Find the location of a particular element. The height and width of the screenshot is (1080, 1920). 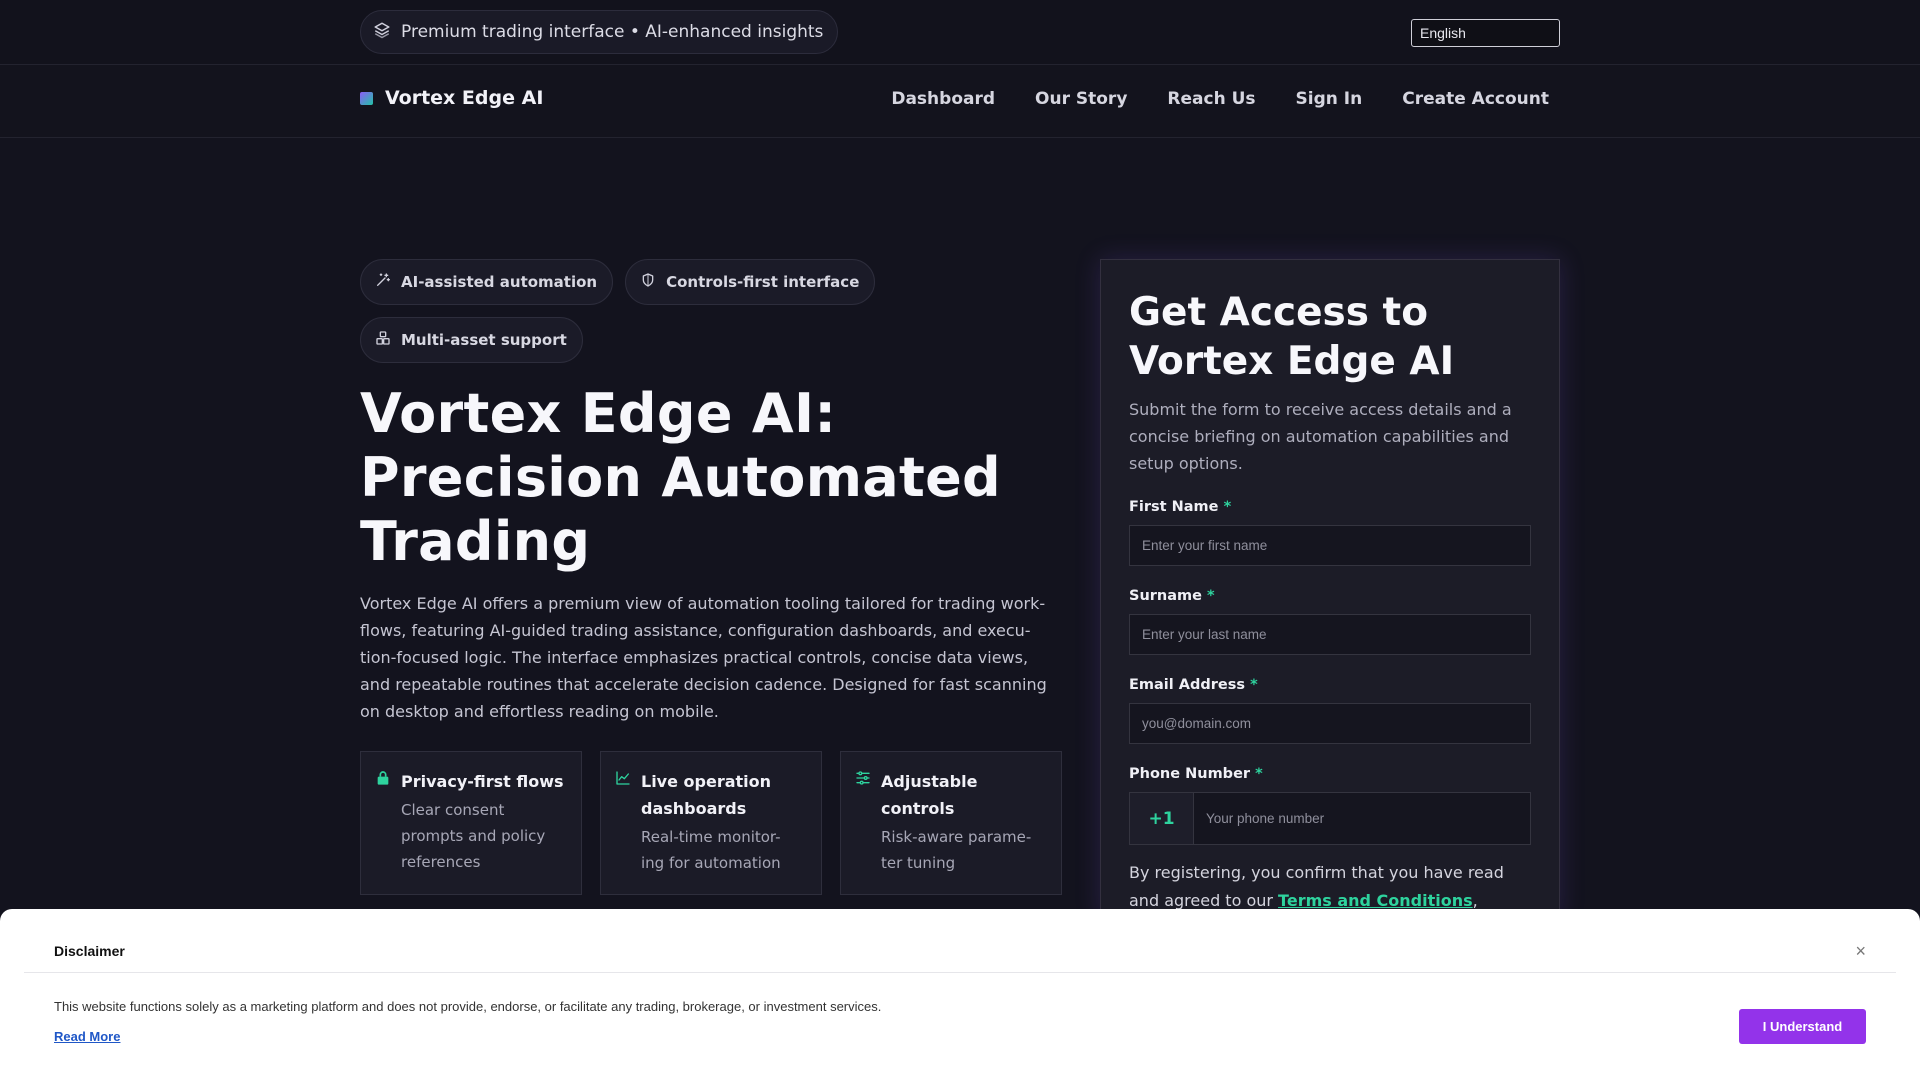

understand-button: I Understand is located at coordinates (1802, 1026).